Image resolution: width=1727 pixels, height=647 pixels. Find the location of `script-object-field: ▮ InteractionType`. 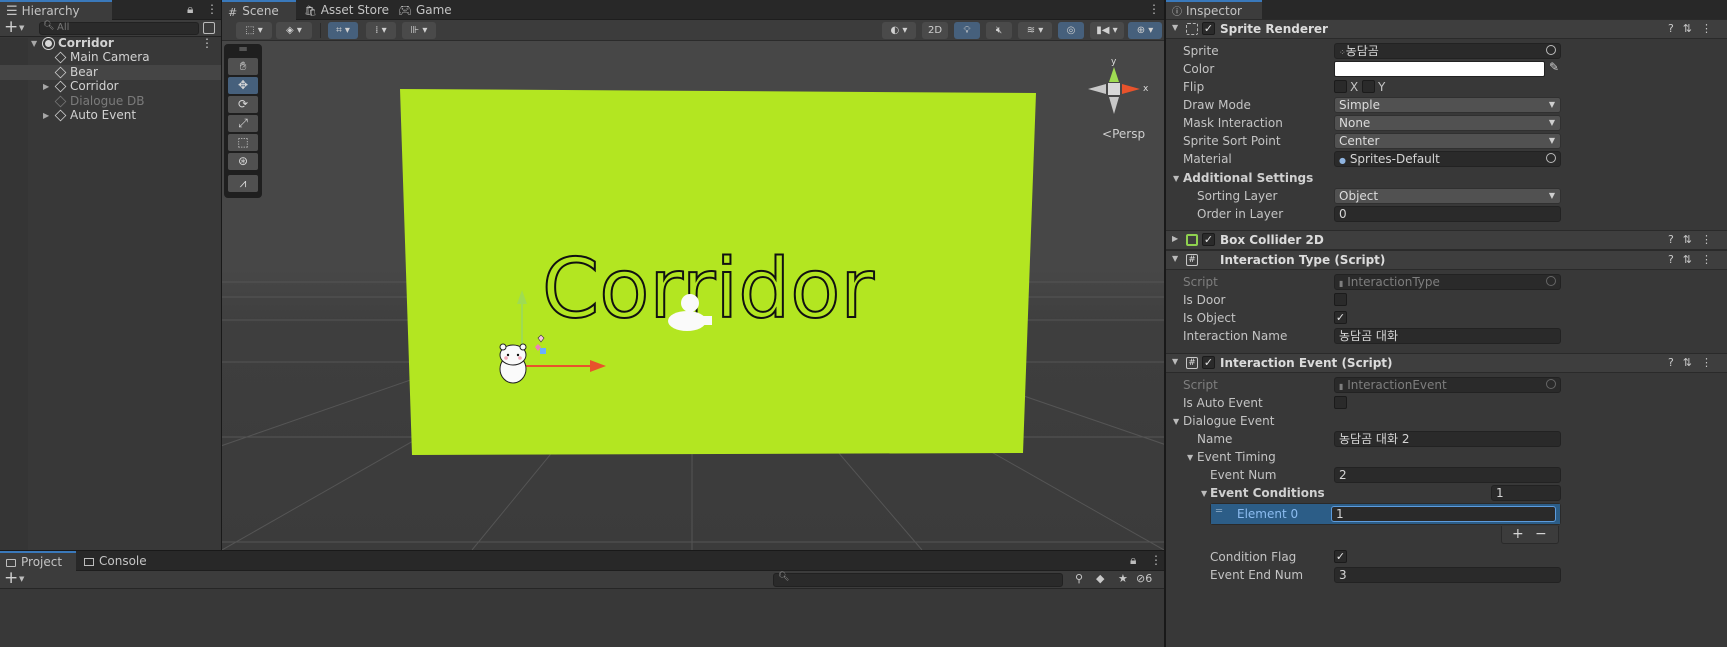

script-object-field: ▮ InteractionType is located at coordinates (1447, 282).